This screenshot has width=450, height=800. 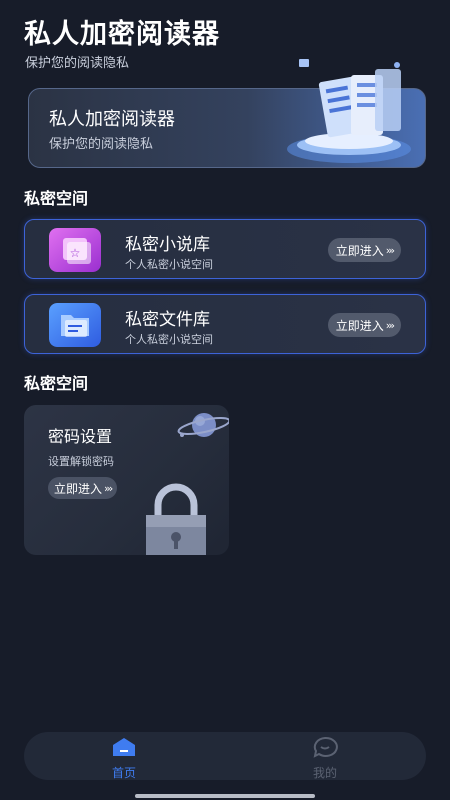 What do you see at coordinates (80, 436) in the screenshot?
I see `password-settings-title: 密码设置` at bounding box center [80, 436].